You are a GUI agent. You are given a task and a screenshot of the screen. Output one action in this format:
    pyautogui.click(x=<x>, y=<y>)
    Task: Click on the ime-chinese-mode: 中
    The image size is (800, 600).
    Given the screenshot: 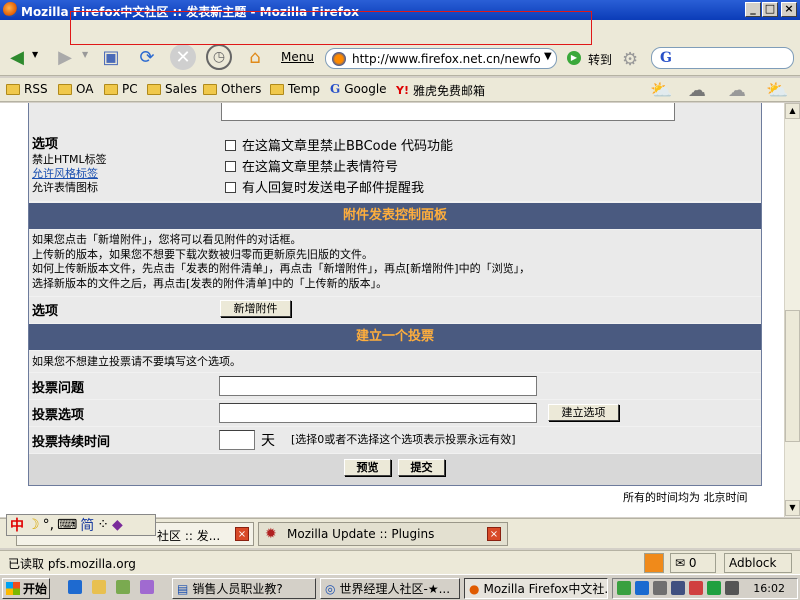 What is the action you would take?
    pyautogui.click(x=17, y=525)
    